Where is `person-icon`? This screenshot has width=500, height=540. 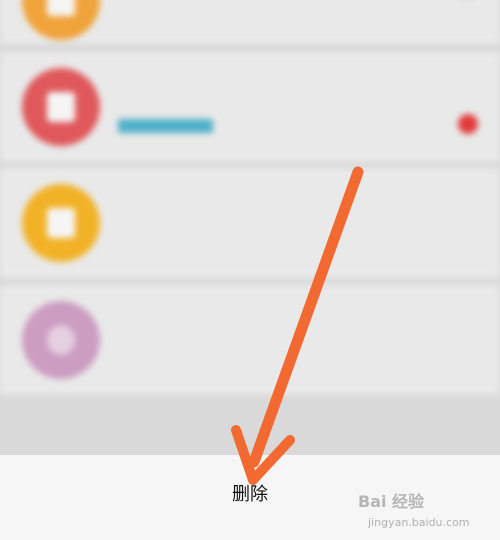 person-icon is located at coordinates (61, 340).